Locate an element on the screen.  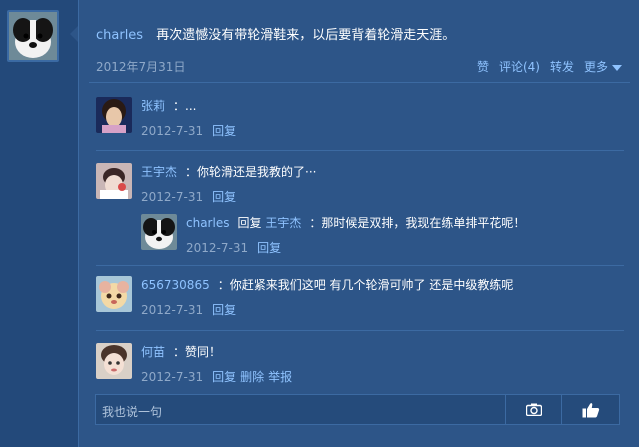
post-actions: 赞 评论(4) 转发 更多 is located at coordinates (549, 66).